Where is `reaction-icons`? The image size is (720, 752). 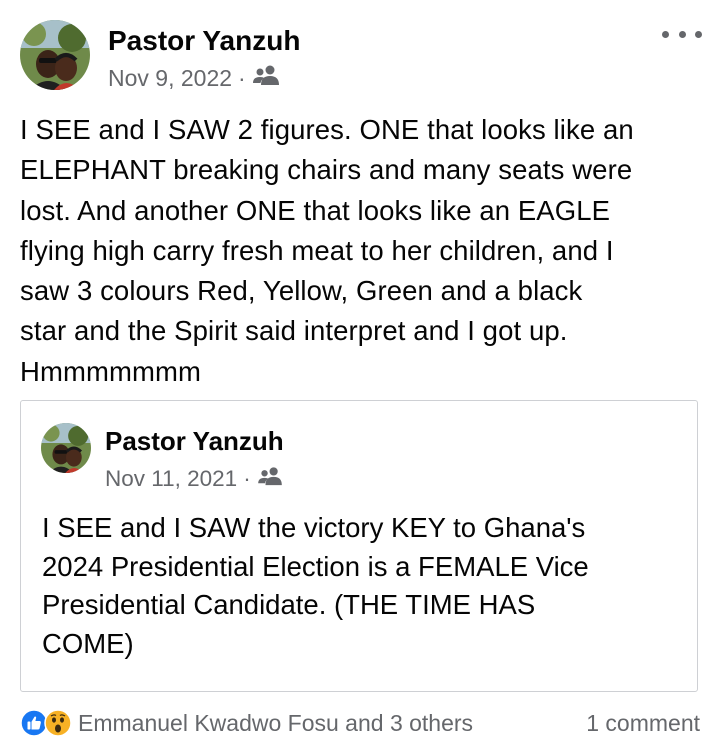 reaction-icons is located at coordinates (46, 723).